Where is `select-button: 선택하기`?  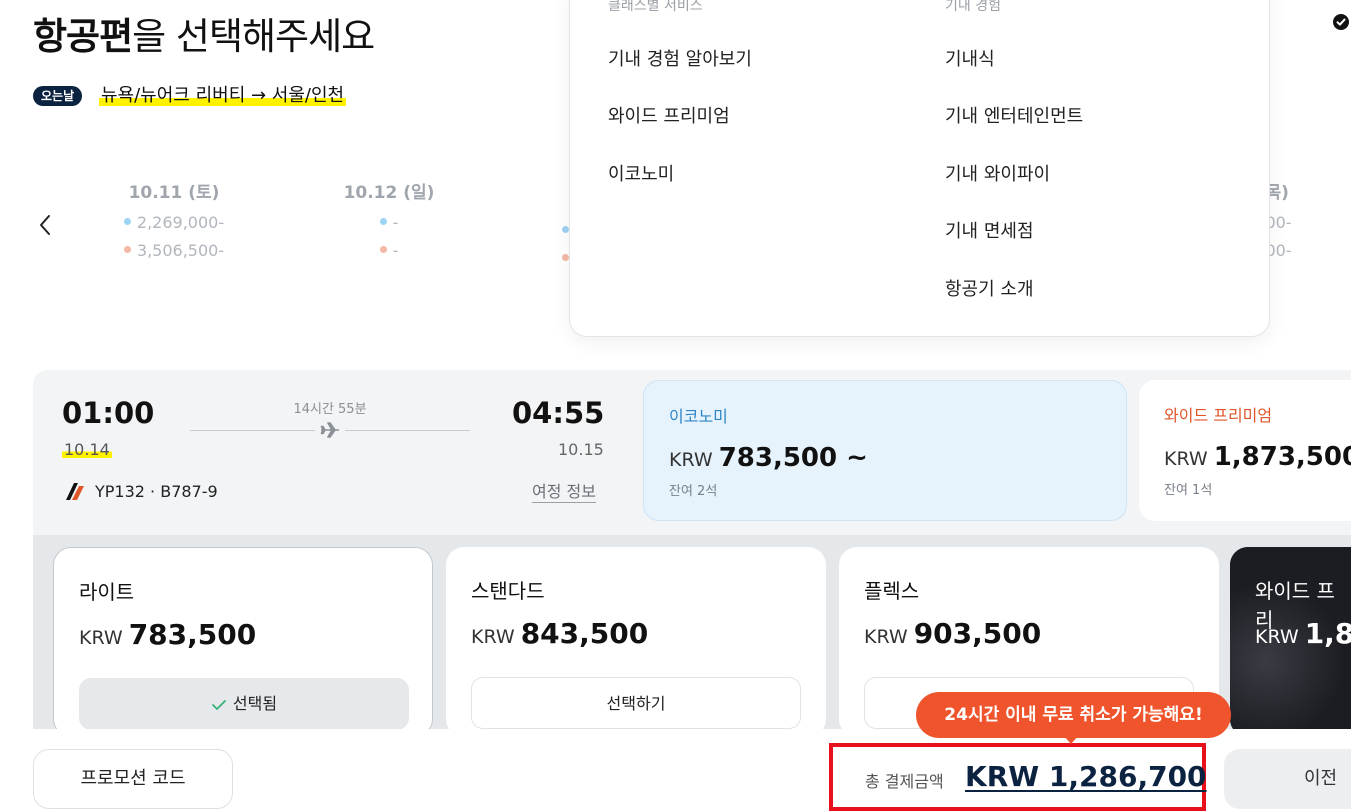 select-button: 선택하기 is located at coordinates (636, 703).